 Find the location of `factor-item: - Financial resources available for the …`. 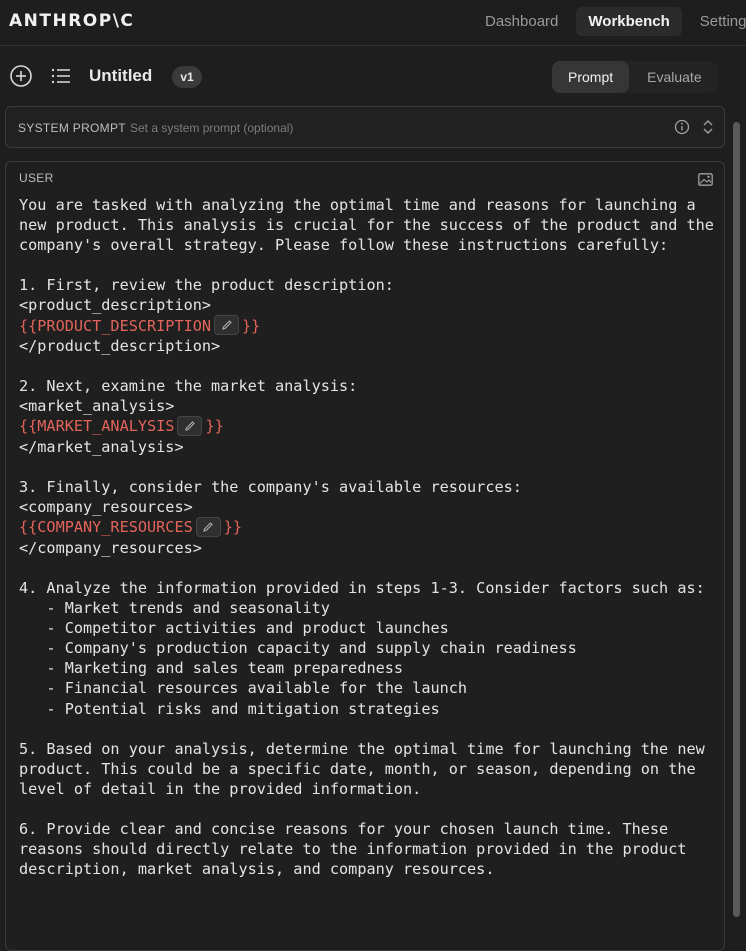

factor-item: - Financial resources available for the … is located at coordinates (243, 688).